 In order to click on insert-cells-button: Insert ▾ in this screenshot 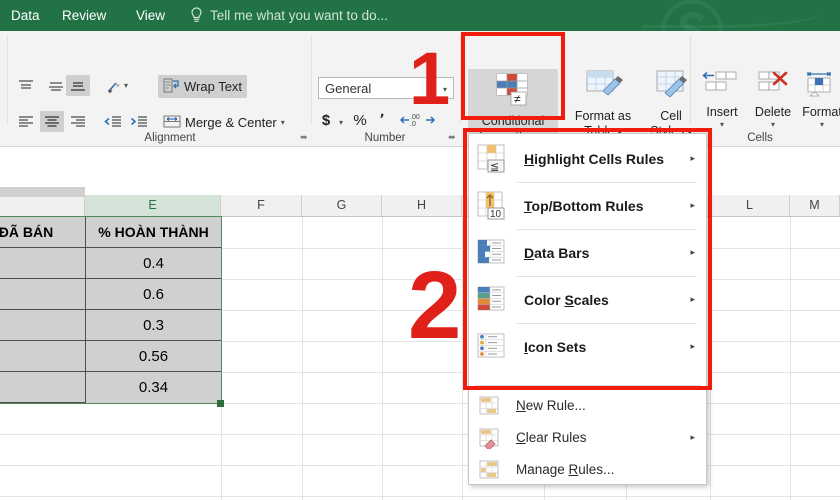, I will do `click(722, 100)`.